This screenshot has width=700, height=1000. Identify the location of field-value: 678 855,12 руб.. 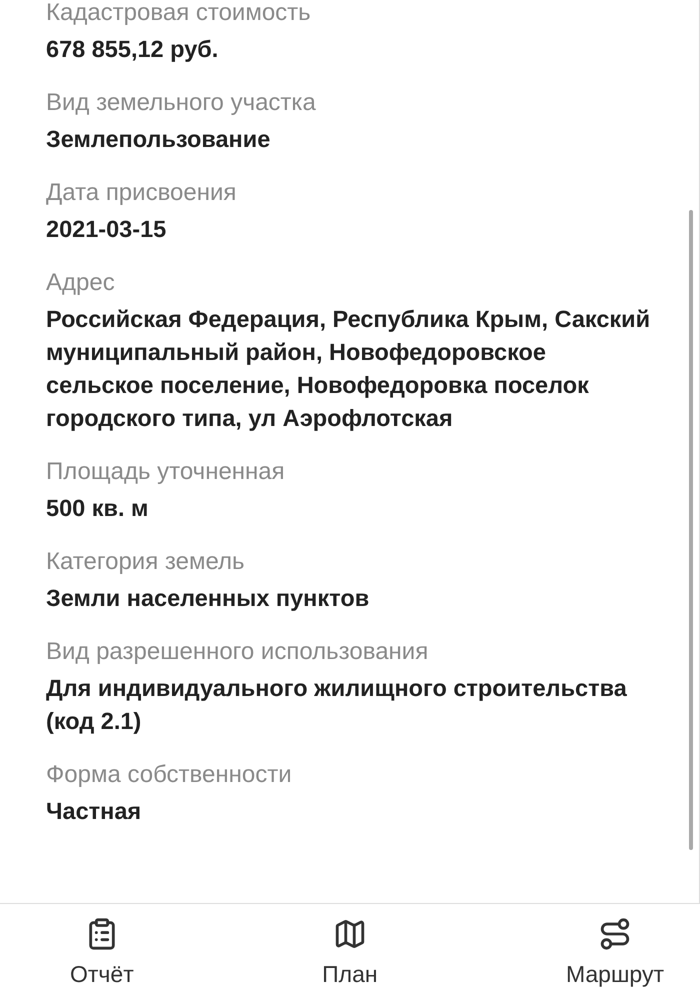
(133, 49).